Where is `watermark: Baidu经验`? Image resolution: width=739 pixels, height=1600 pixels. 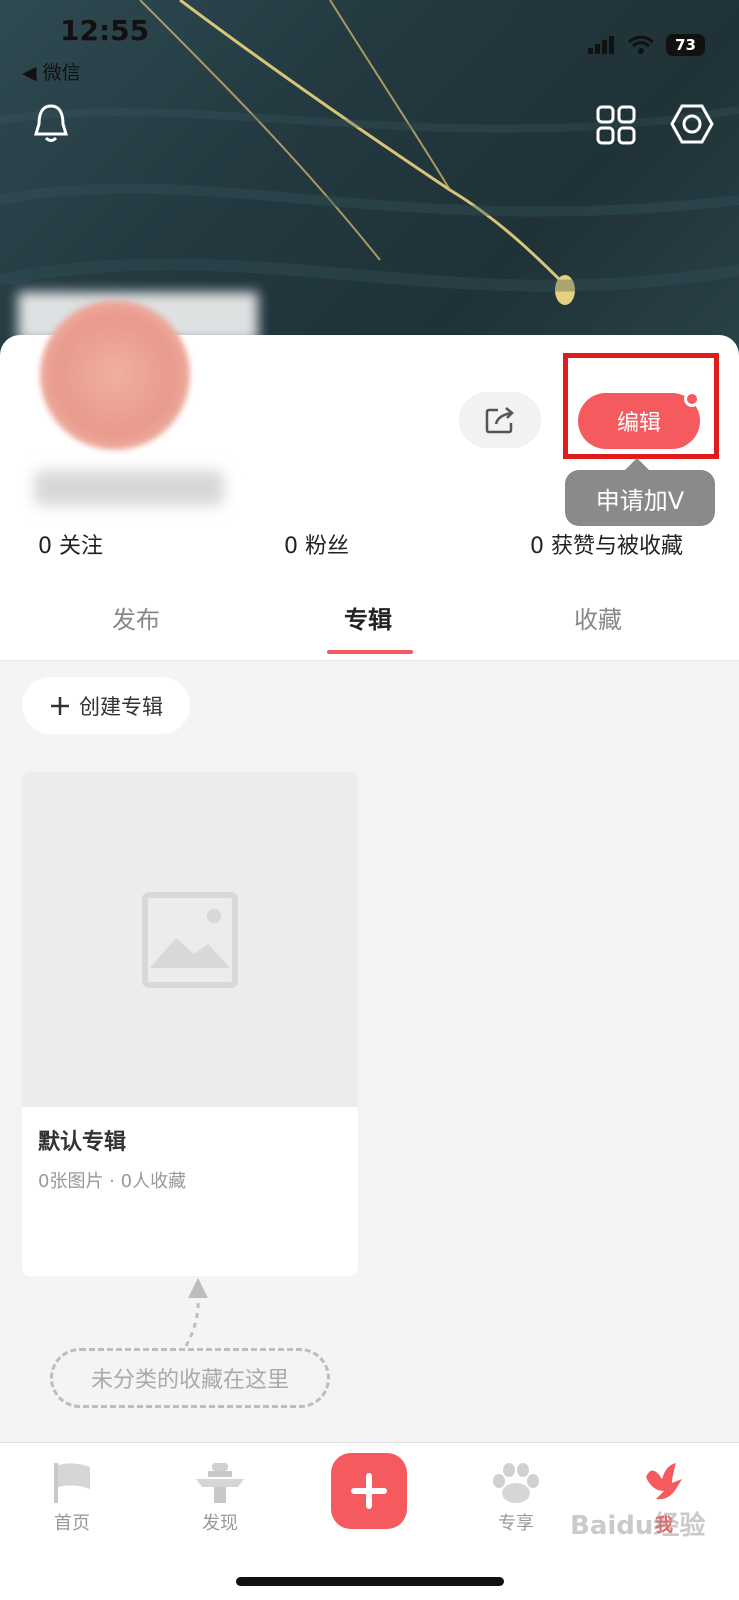
watermark: Baidu经验 is located at coordinates (638, 1526).